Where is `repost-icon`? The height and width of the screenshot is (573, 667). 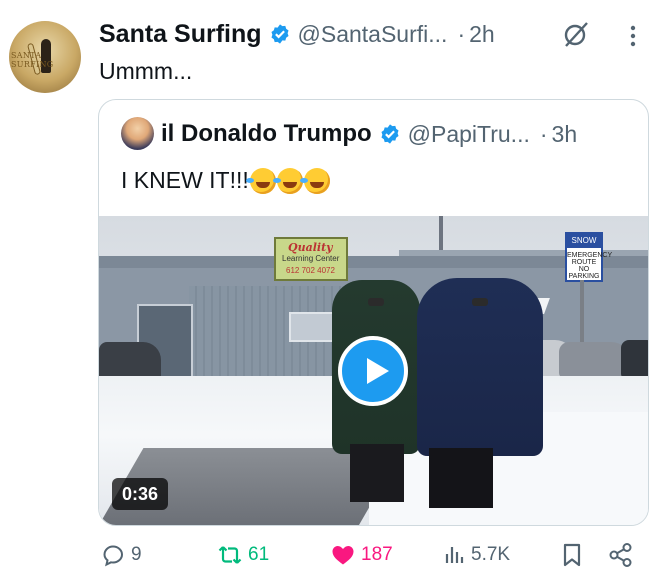 repost-icon is located at coordinates (230, 555).